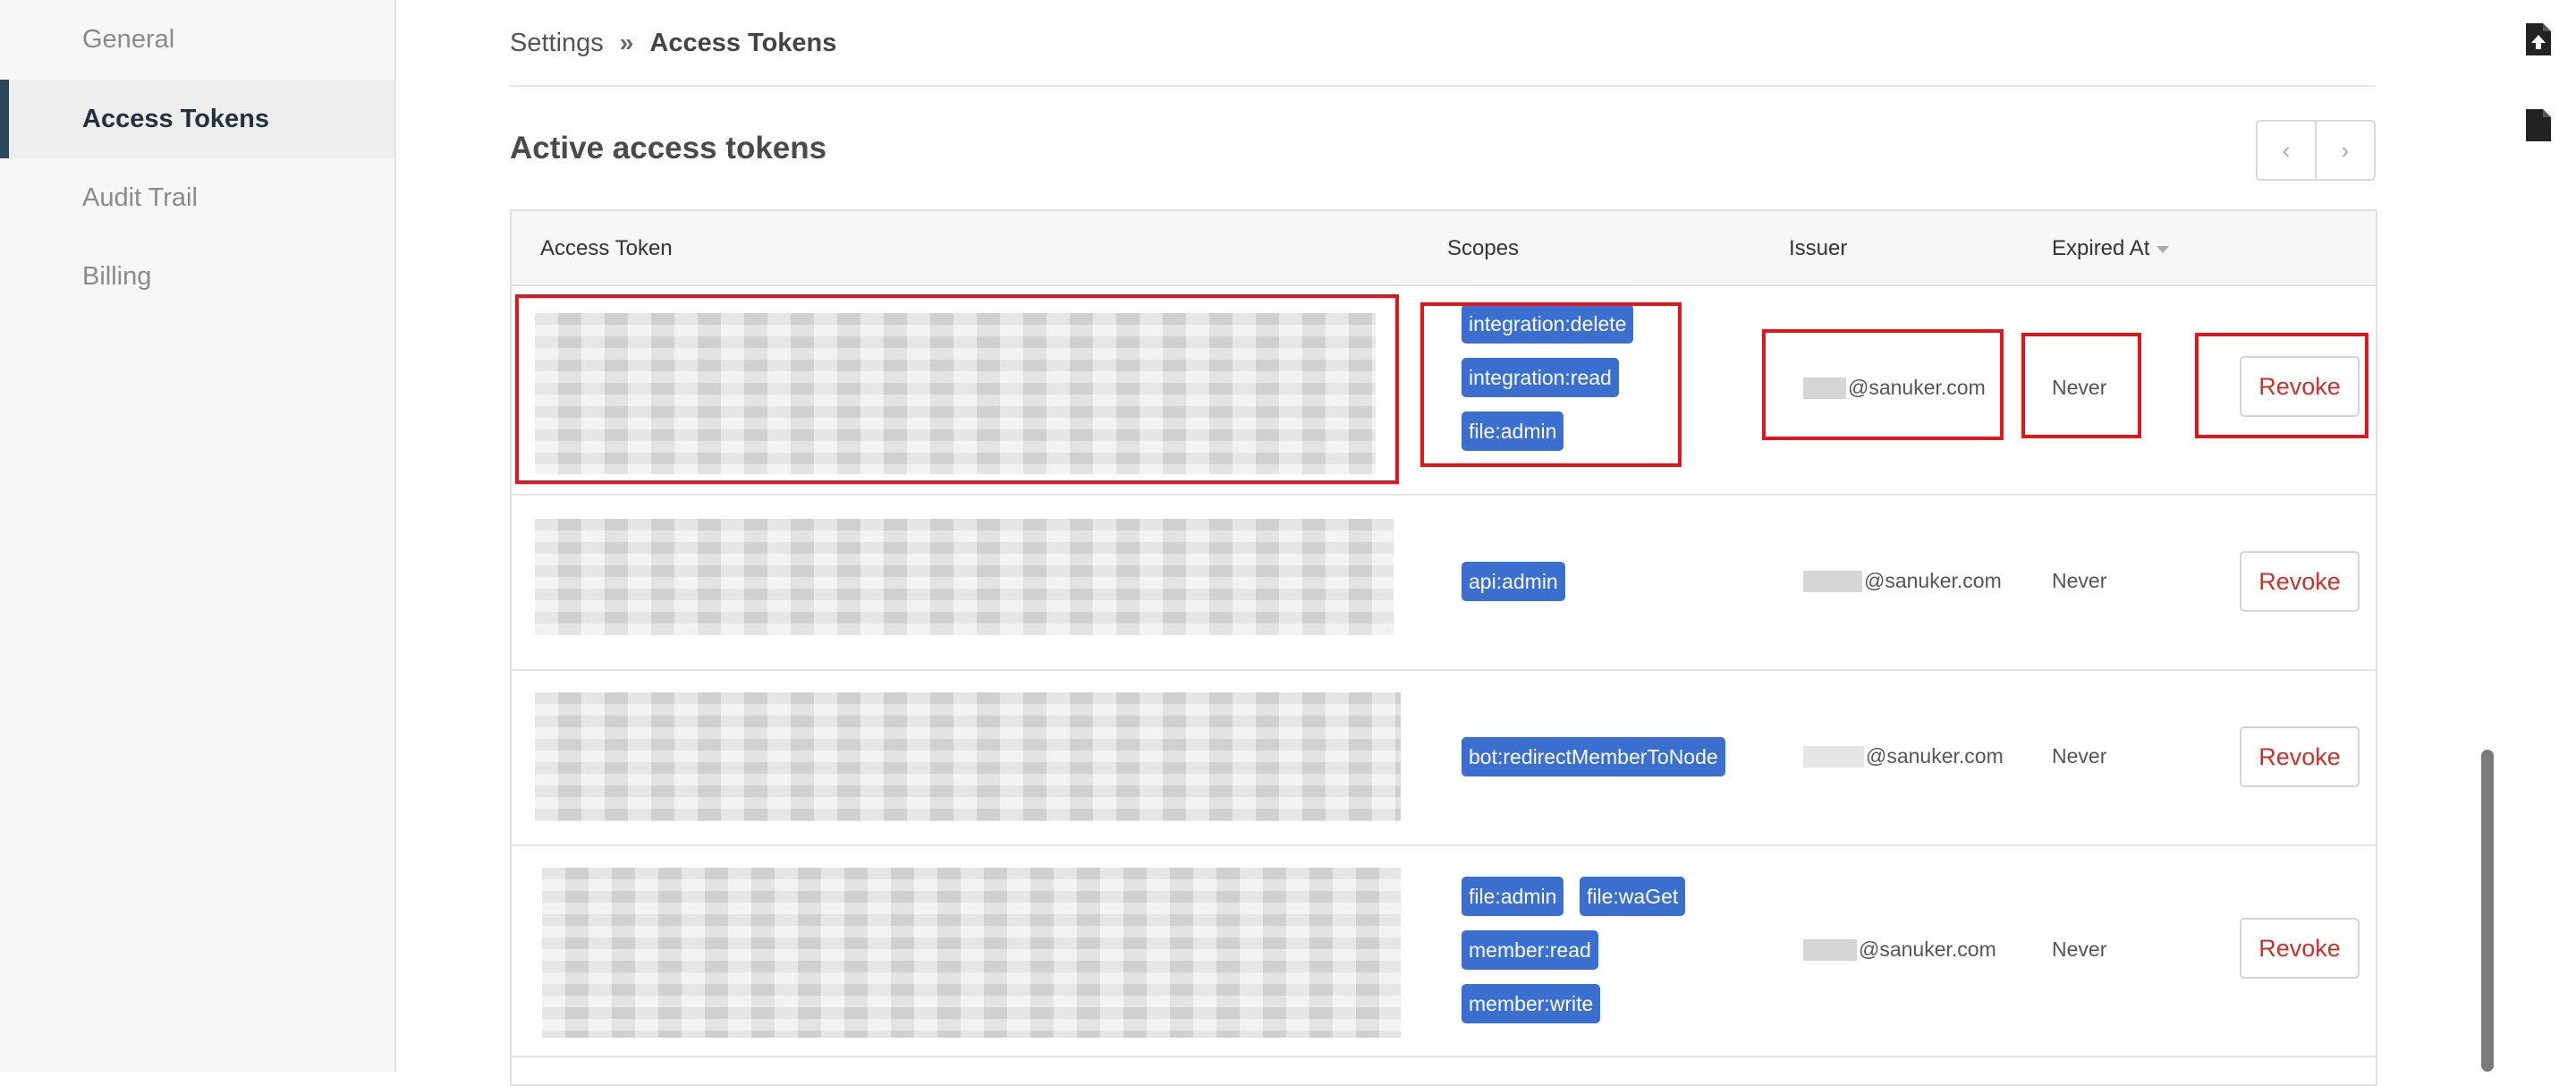  I want to click on scope-badge: file:waGet, so click(1633, 896).